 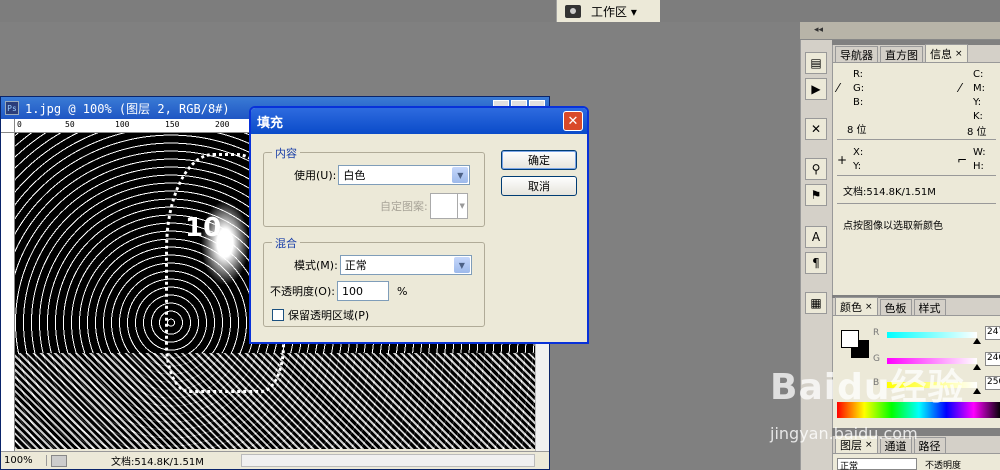 What do you see at coordinates (932, 335) in the screenshot?
I see `r-slider` at bounding box center [932, 335].